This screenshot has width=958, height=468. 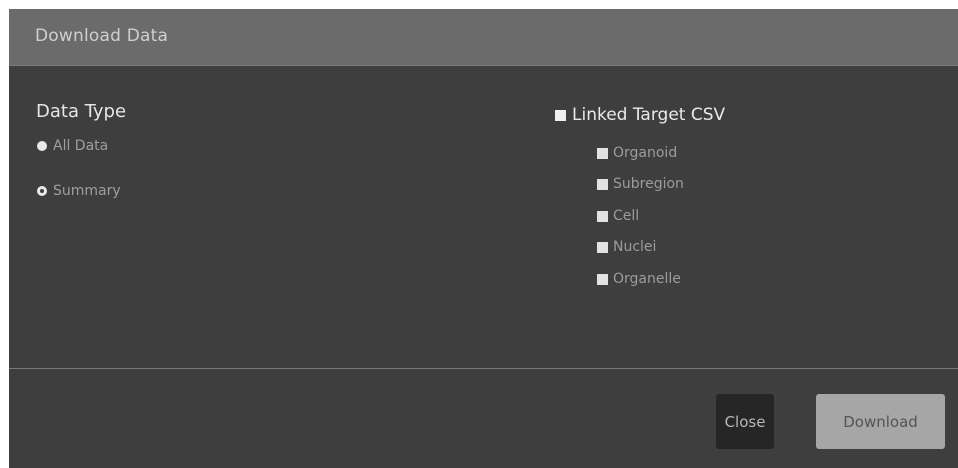 I want to click on checkbox-nuclei: Nuclei, so click(x=626, y=247).